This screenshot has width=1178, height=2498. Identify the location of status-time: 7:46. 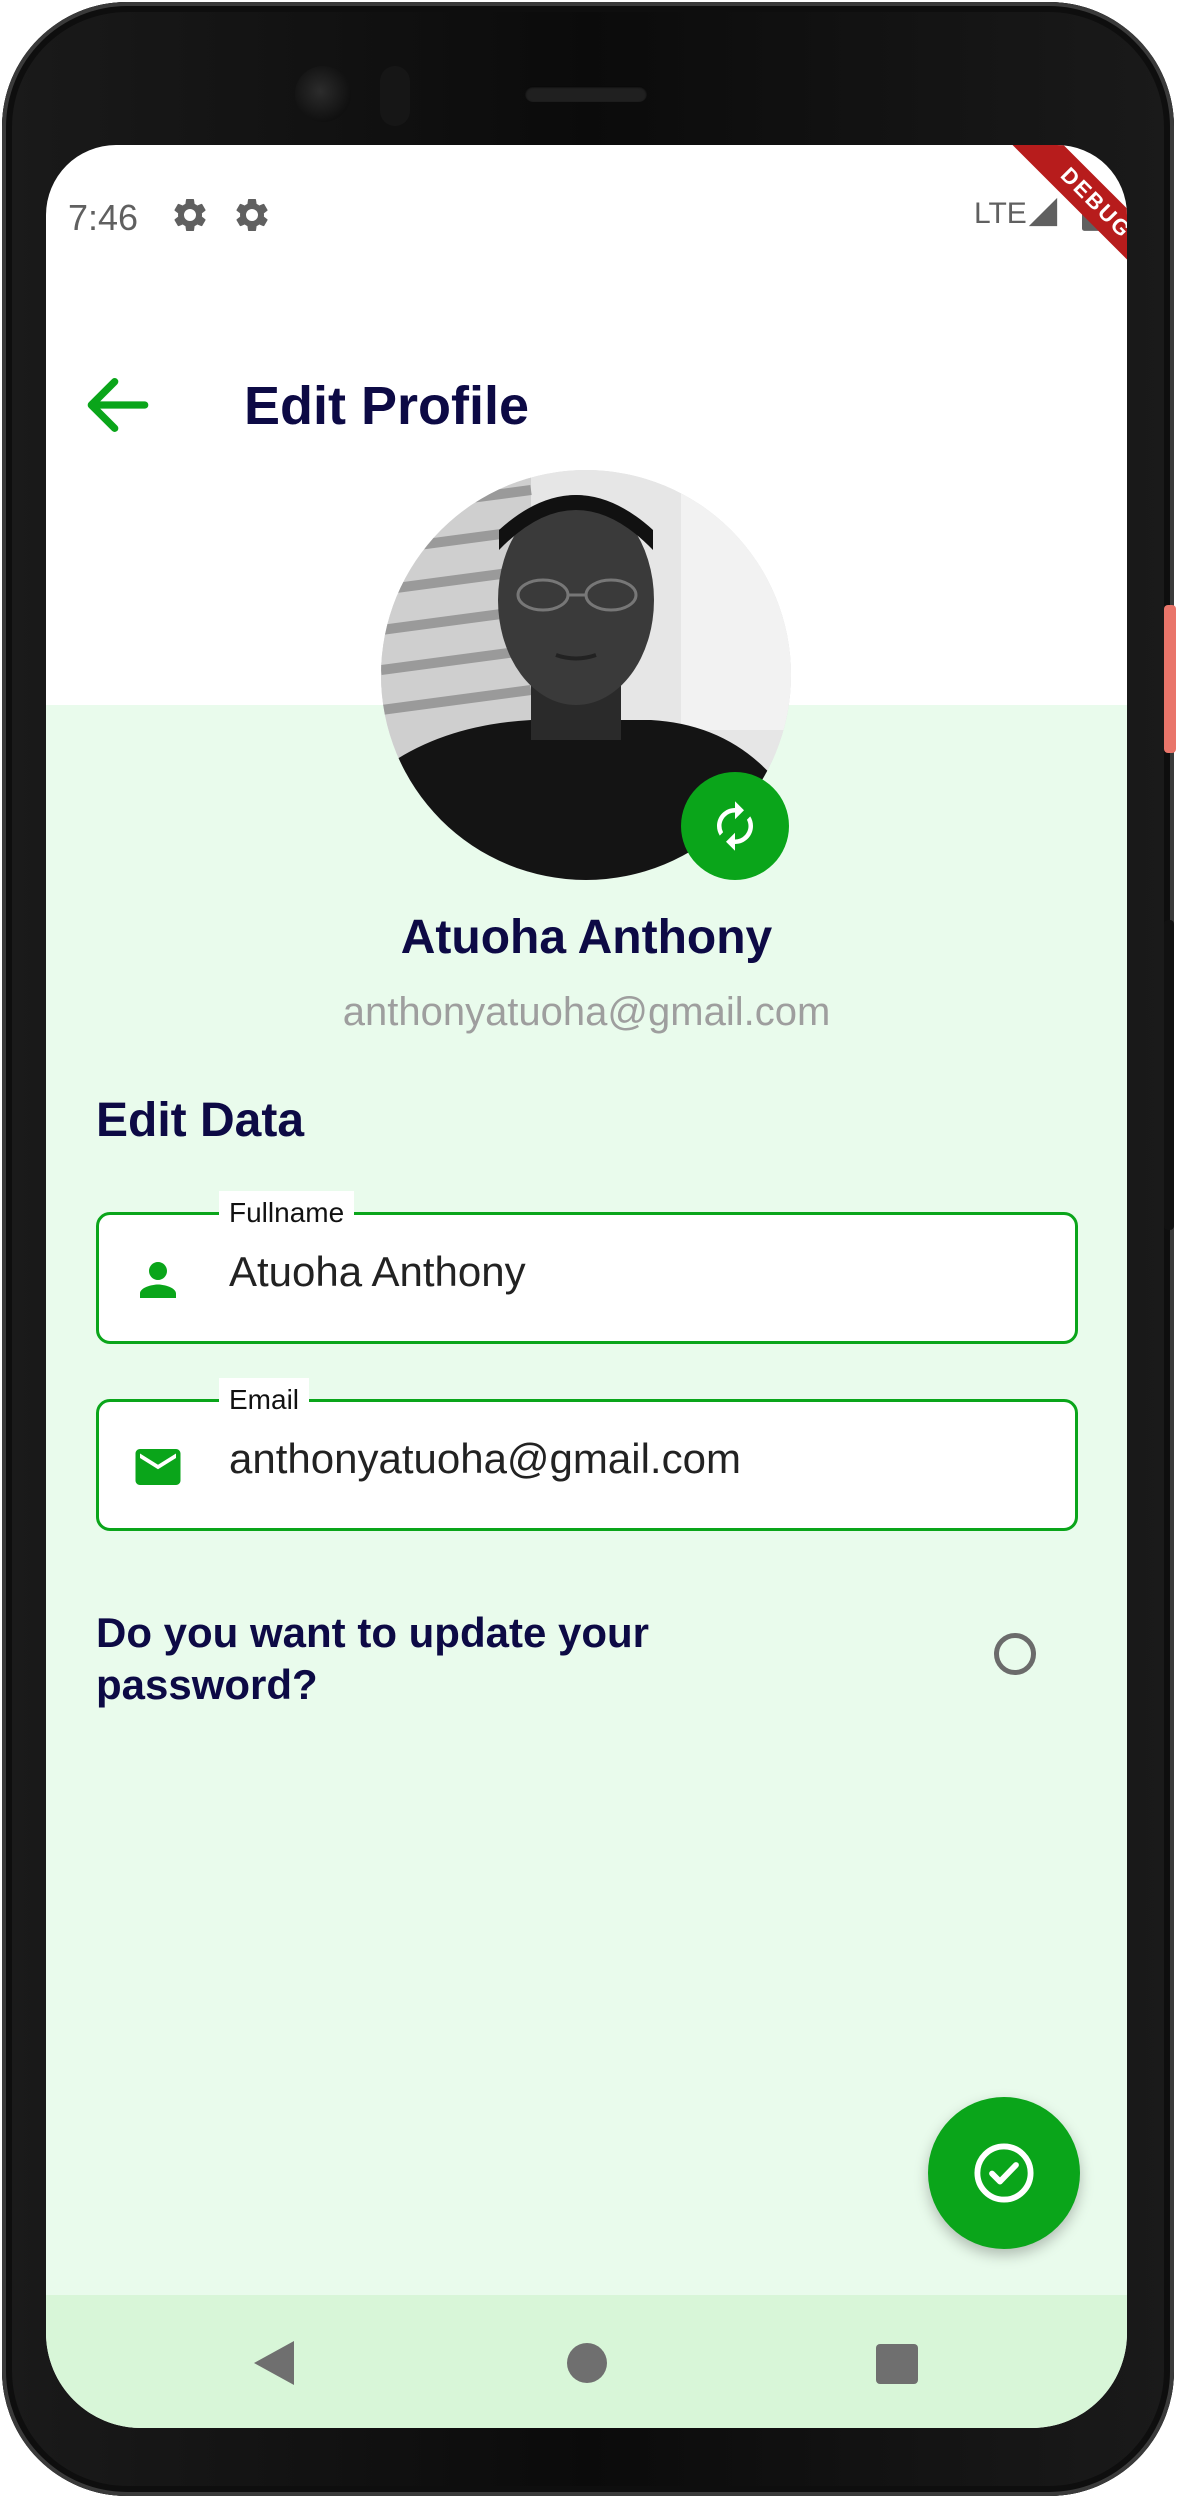
(103, 217).